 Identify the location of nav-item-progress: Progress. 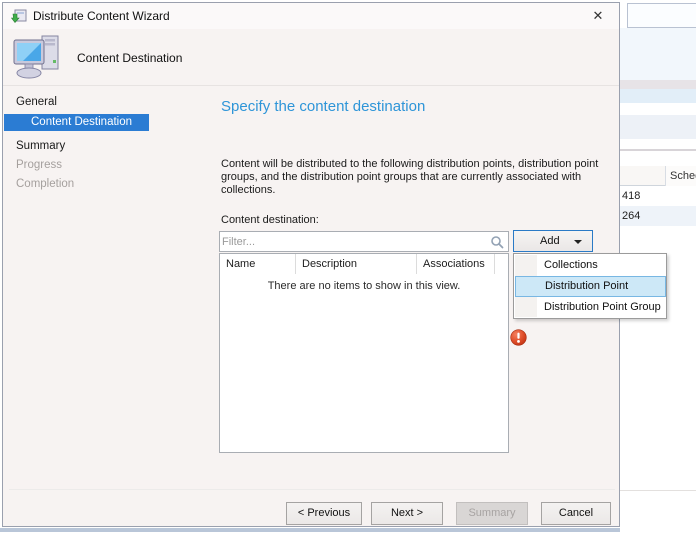
(39, 165).